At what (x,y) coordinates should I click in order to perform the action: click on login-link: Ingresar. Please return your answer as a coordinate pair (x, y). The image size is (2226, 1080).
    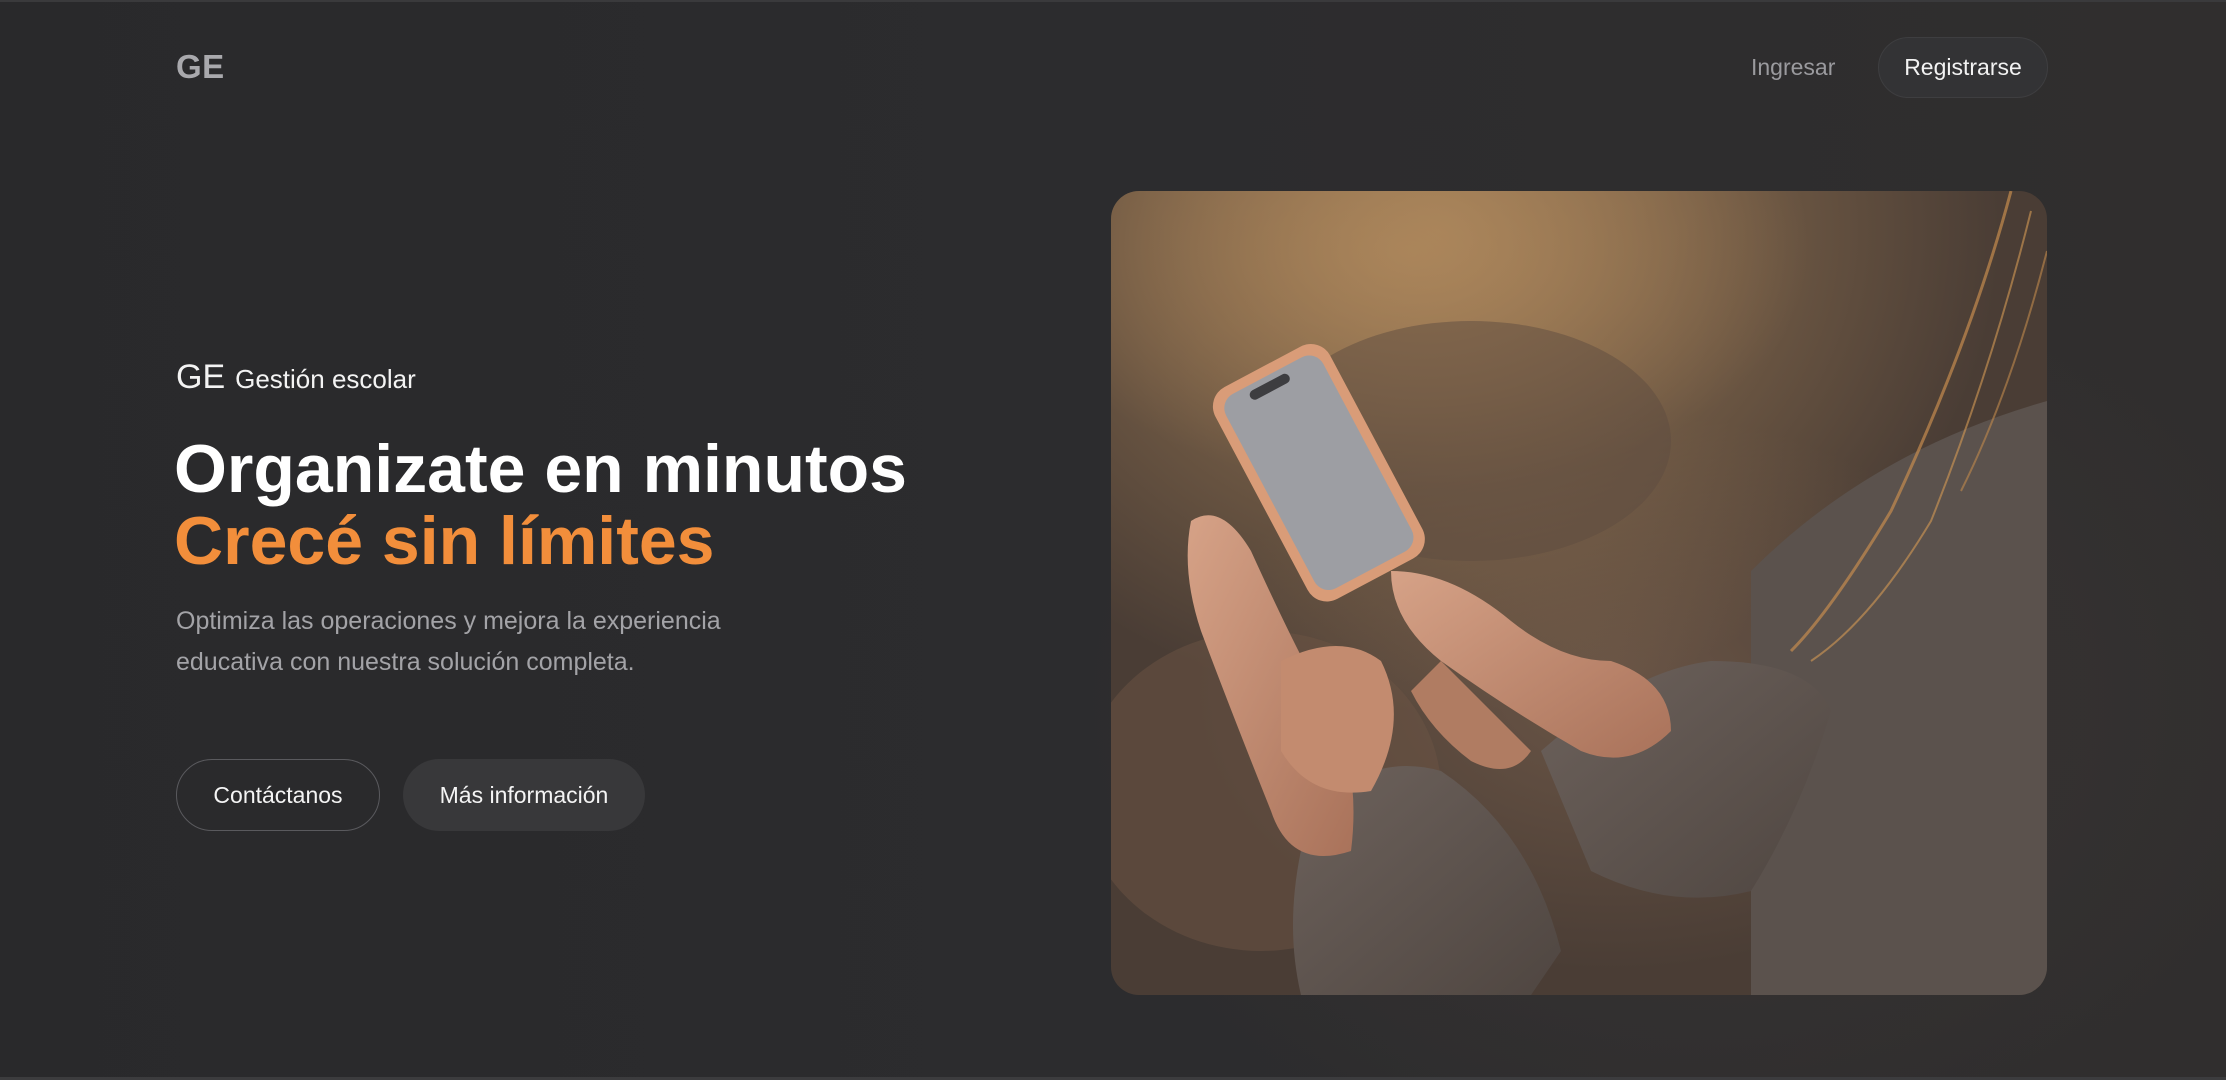
    Looking at the image, I should click on (1793, 67).